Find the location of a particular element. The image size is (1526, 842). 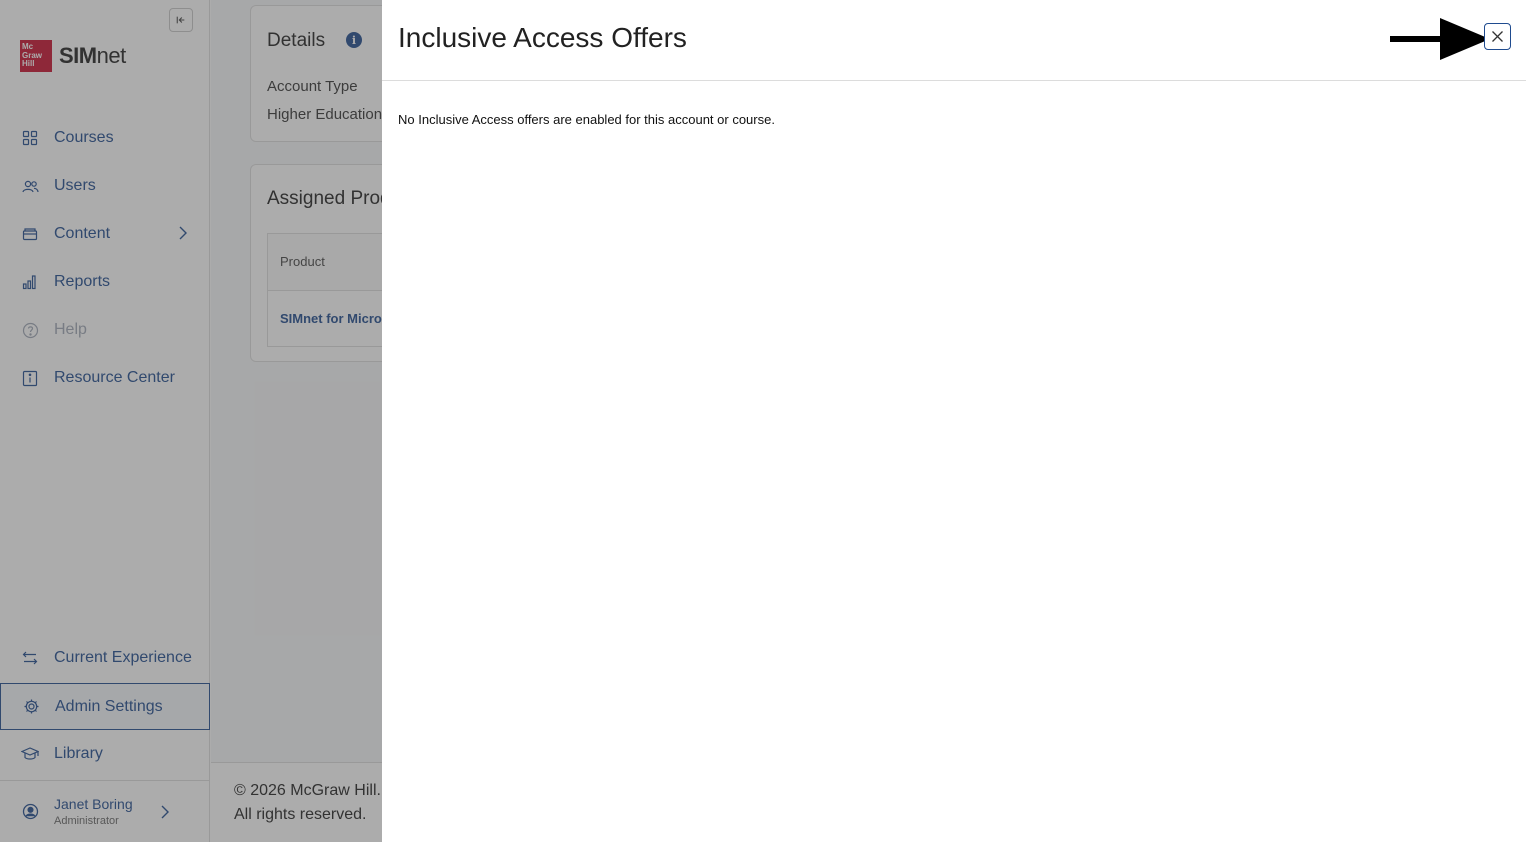

dialog-title: Inclusive Access Offers is located at coordinates (542, 37).